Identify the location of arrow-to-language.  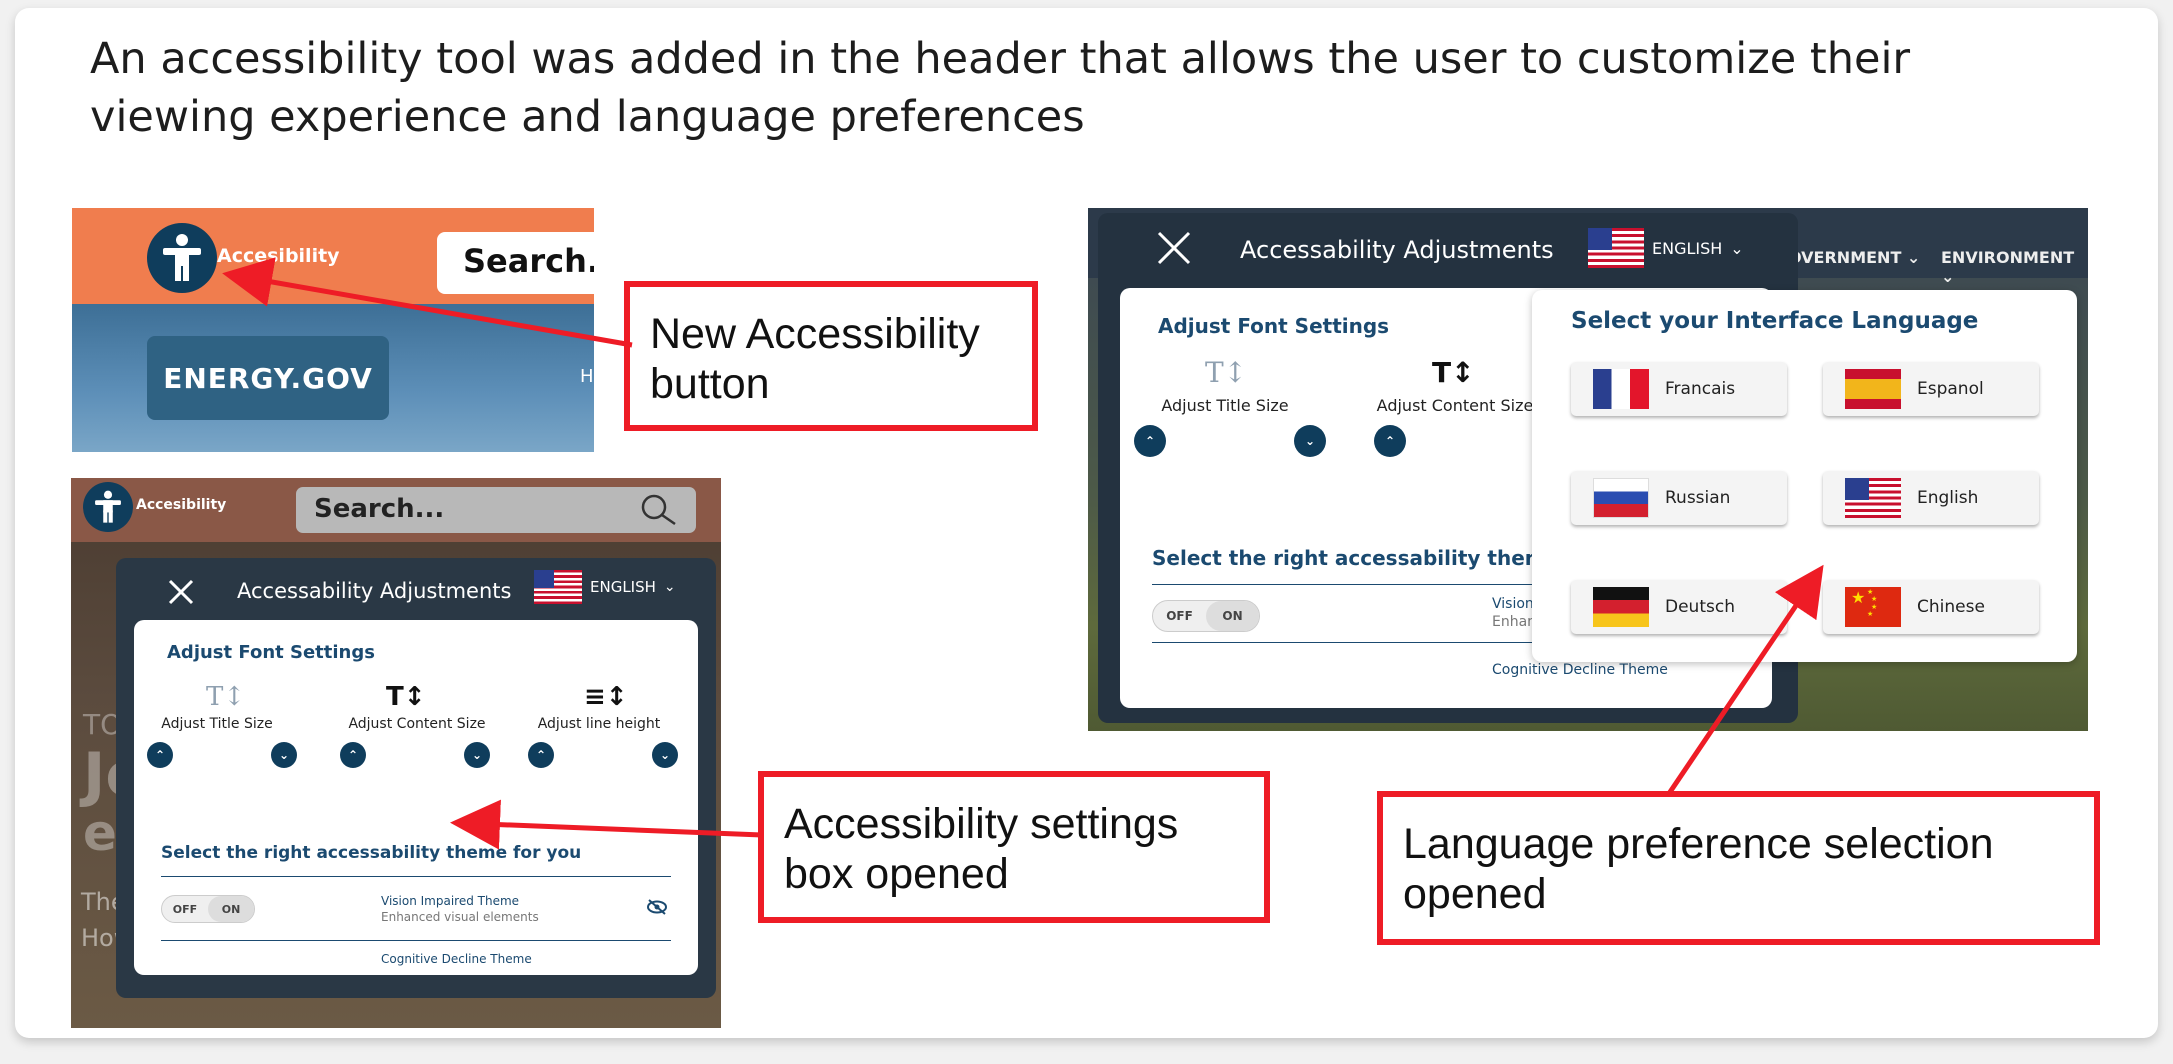
(1744, 680).